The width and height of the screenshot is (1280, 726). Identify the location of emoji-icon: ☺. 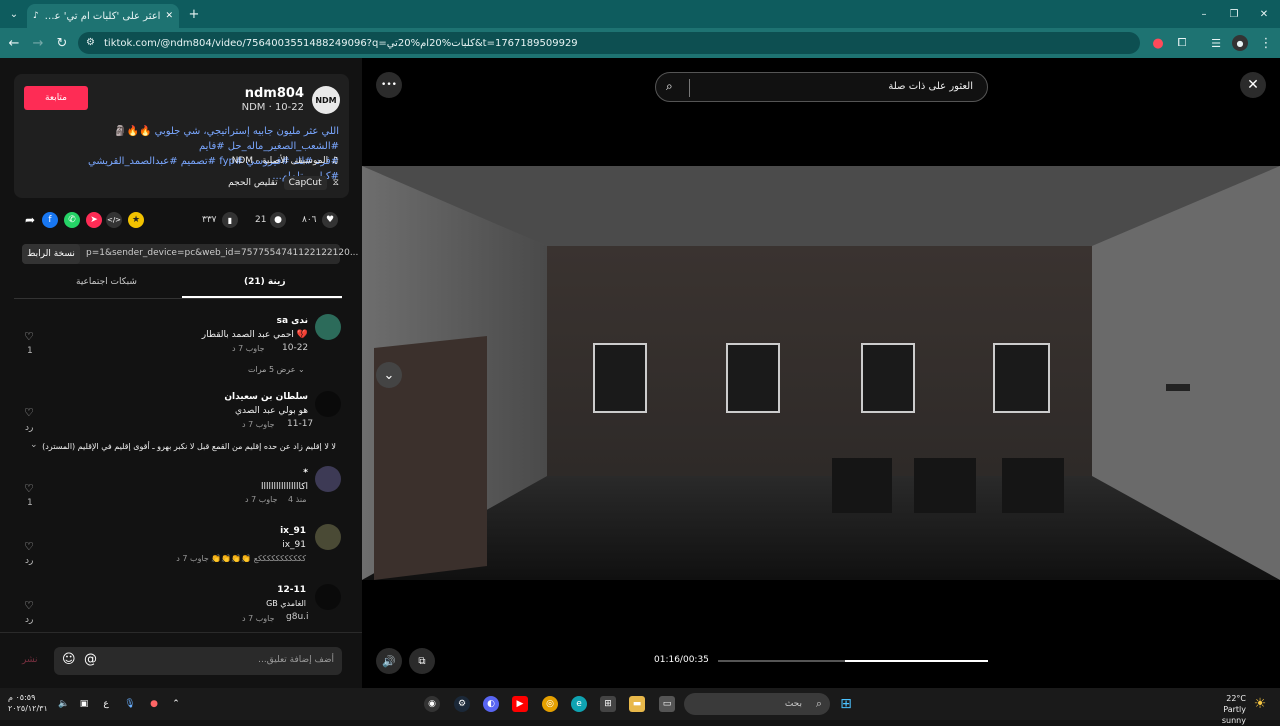
(69, 659).